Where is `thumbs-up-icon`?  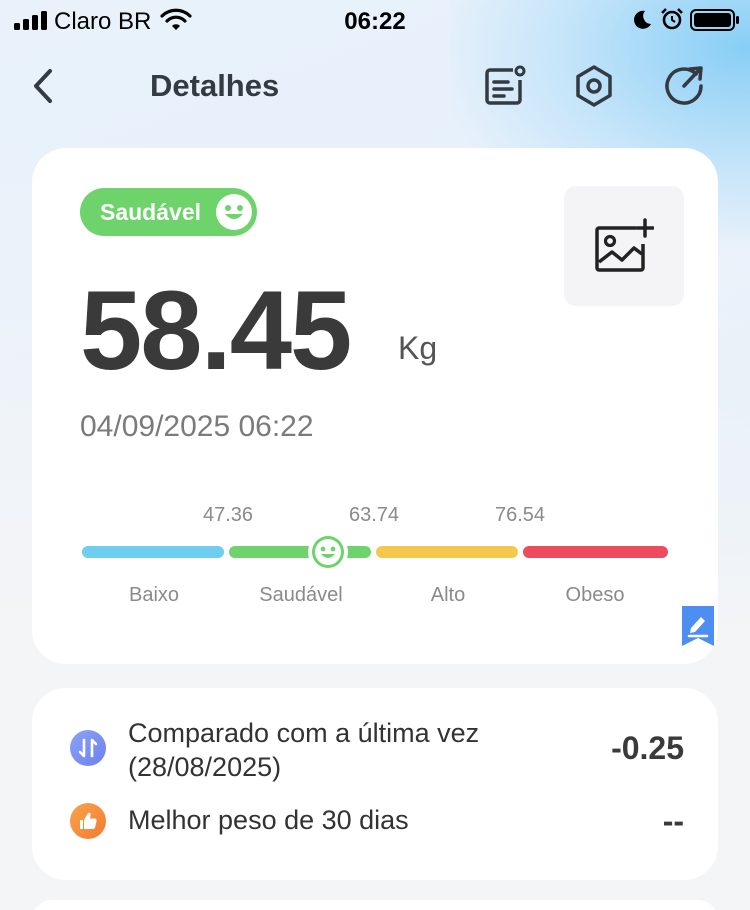 thumbs-up-icon is located at coordinates (88, 821).